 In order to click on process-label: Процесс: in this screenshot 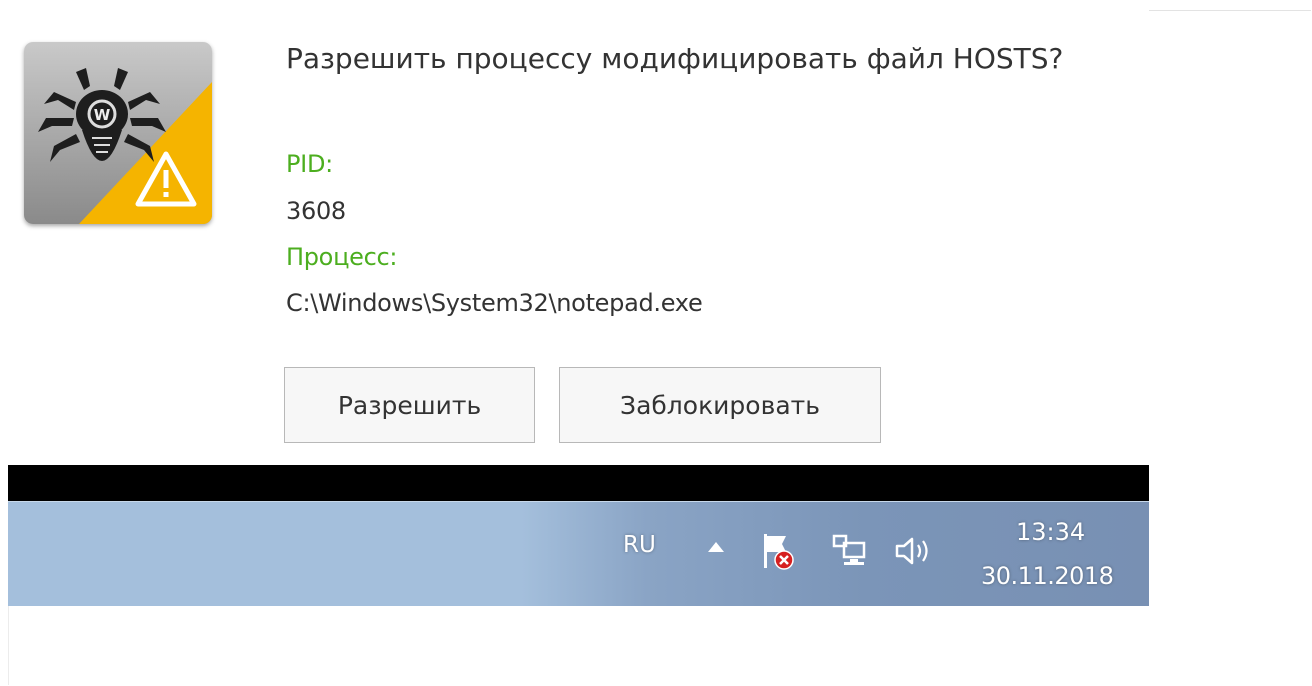, I will do `click(342, 257)`.